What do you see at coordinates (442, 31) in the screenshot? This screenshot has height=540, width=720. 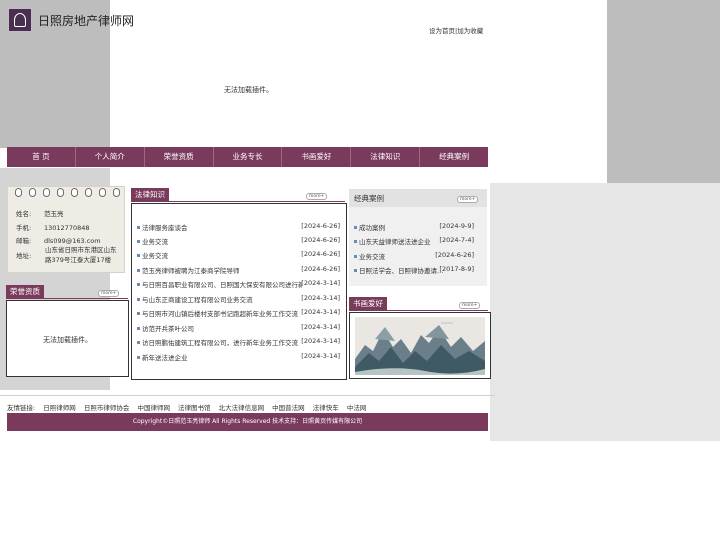 I see `set-homepage-link: 设为首页` at bounding box center [442, 31].